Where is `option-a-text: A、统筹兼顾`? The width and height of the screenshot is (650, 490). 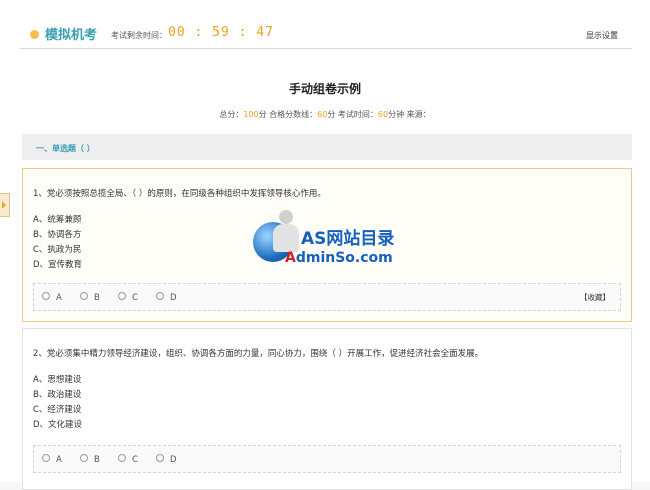
option-a-text: A、统筹兼顾 is located at coordinates (57, 220).